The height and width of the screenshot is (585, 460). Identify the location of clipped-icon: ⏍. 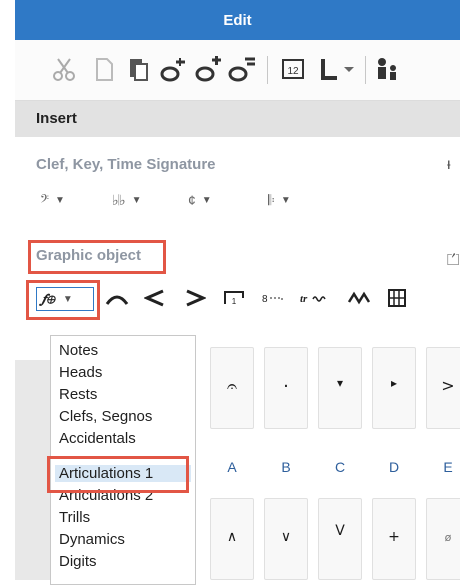
(453, 260).